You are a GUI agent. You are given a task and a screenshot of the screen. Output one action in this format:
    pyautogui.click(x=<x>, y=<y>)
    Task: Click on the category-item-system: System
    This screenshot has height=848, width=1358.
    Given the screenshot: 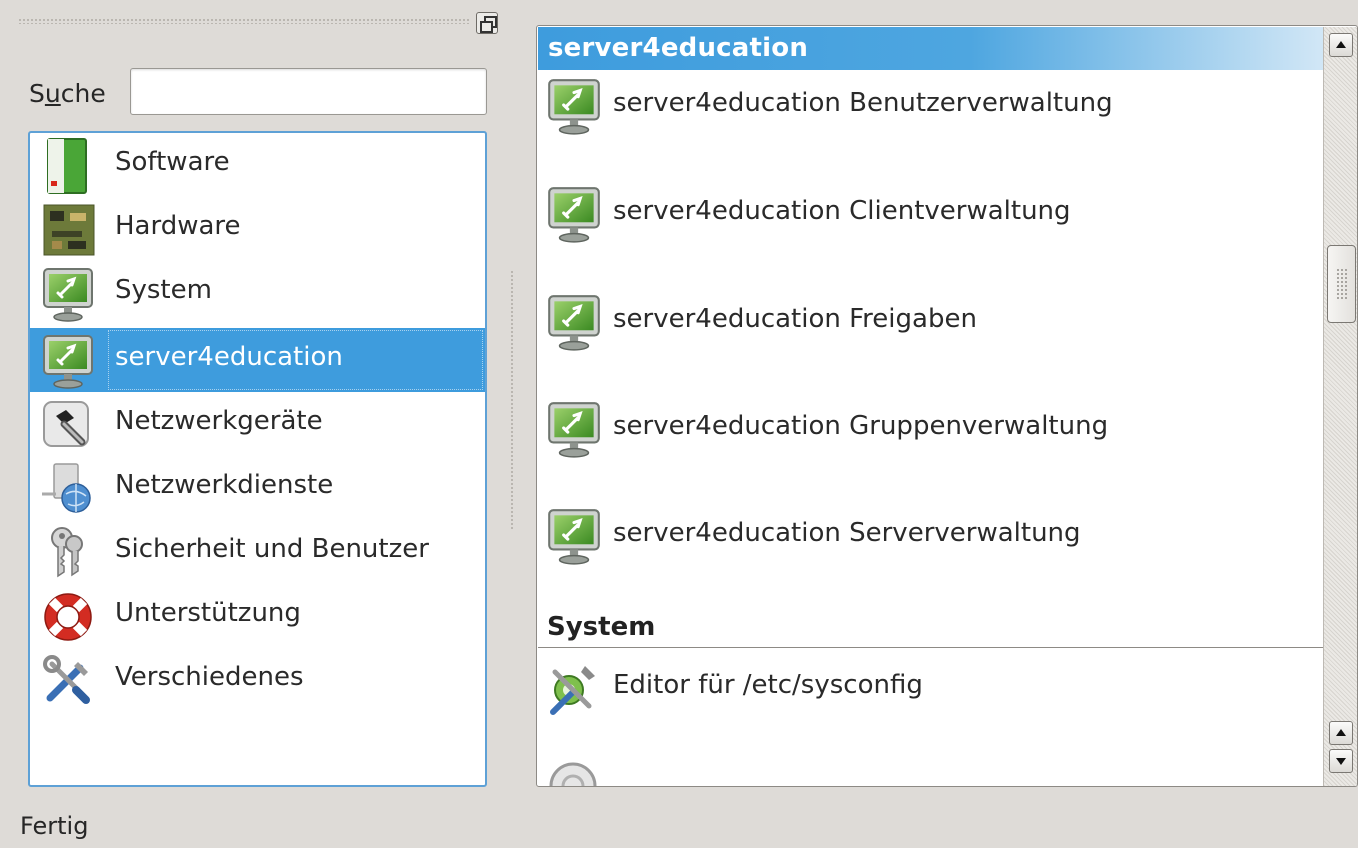 What is the action you would take?
    pyautogui.click(x=257, y=293)
    